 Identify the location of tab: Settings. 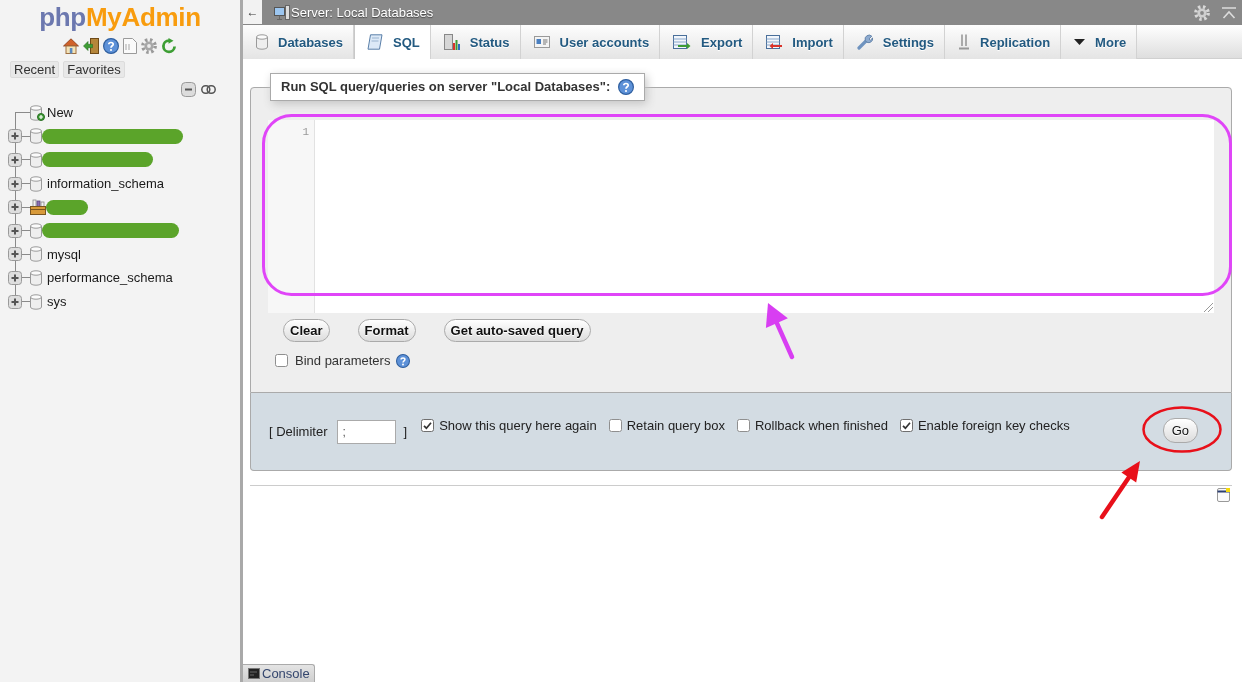
(894, 42).